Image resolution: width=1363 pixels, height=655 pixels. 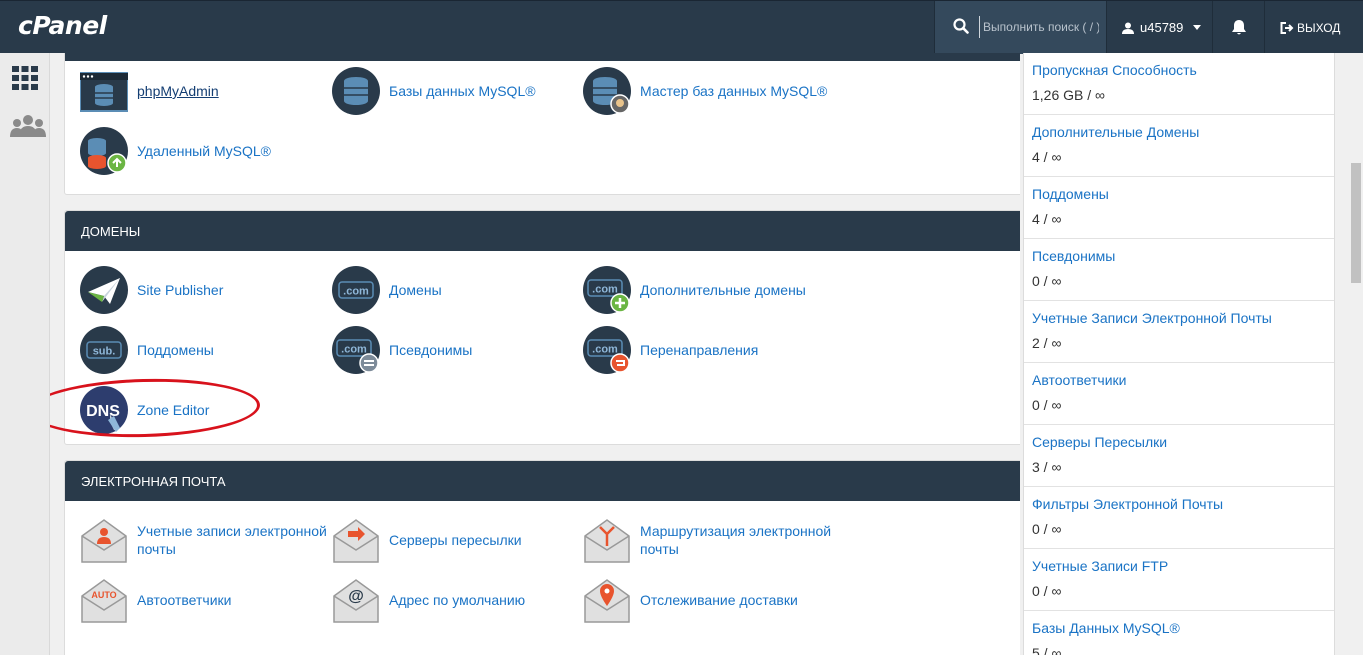 I want to click on remote-mysql-link: Удаленный MySQL®, so click(x=205, y=151).